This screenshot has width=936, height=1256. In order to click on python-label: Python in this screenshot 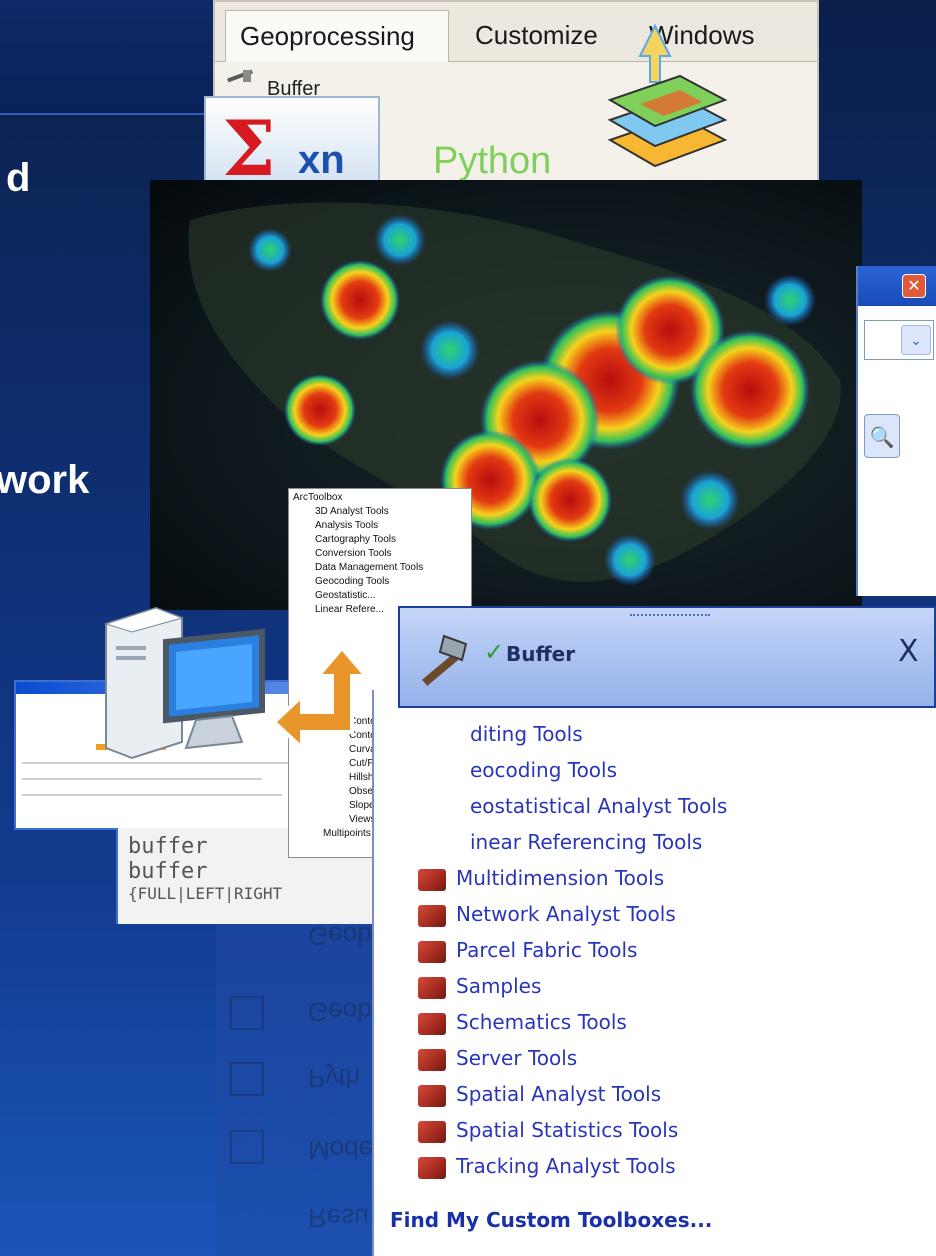, I will do `click(492, 161)`.